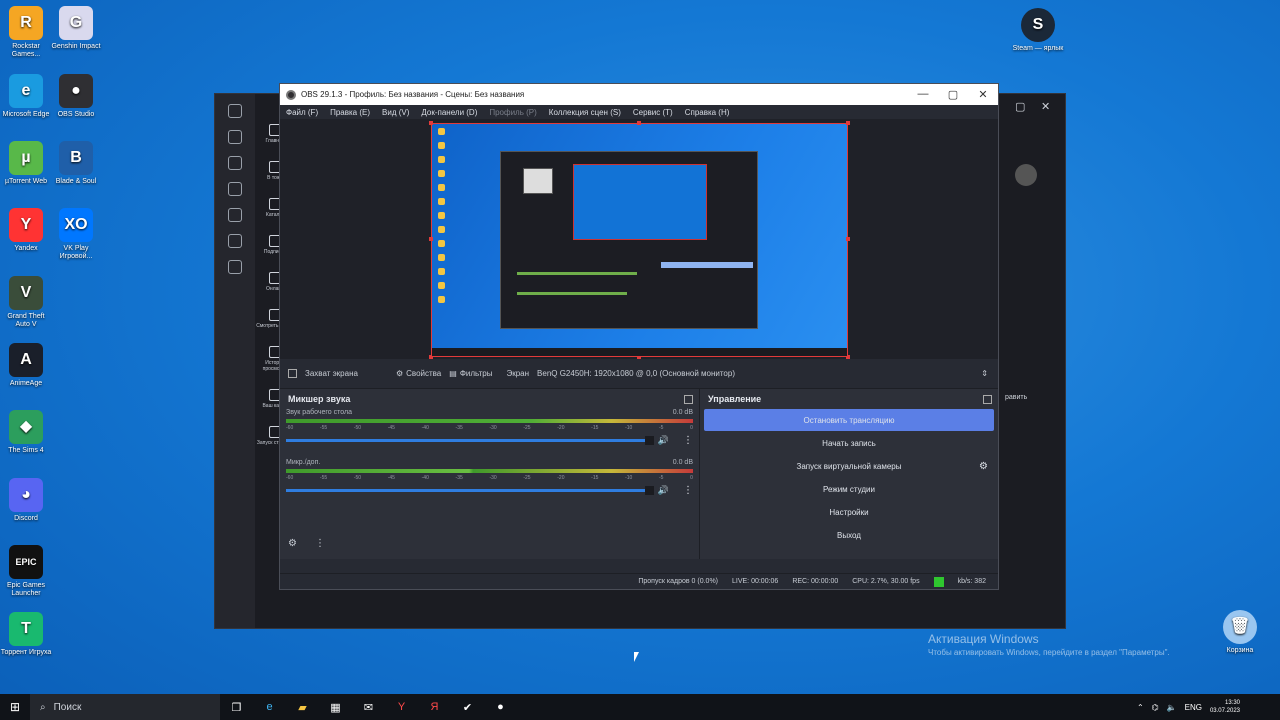 This screenshot has height=720, width=1280. I want to click on mixer-menu-icon: ⋮, so click(320, 543).